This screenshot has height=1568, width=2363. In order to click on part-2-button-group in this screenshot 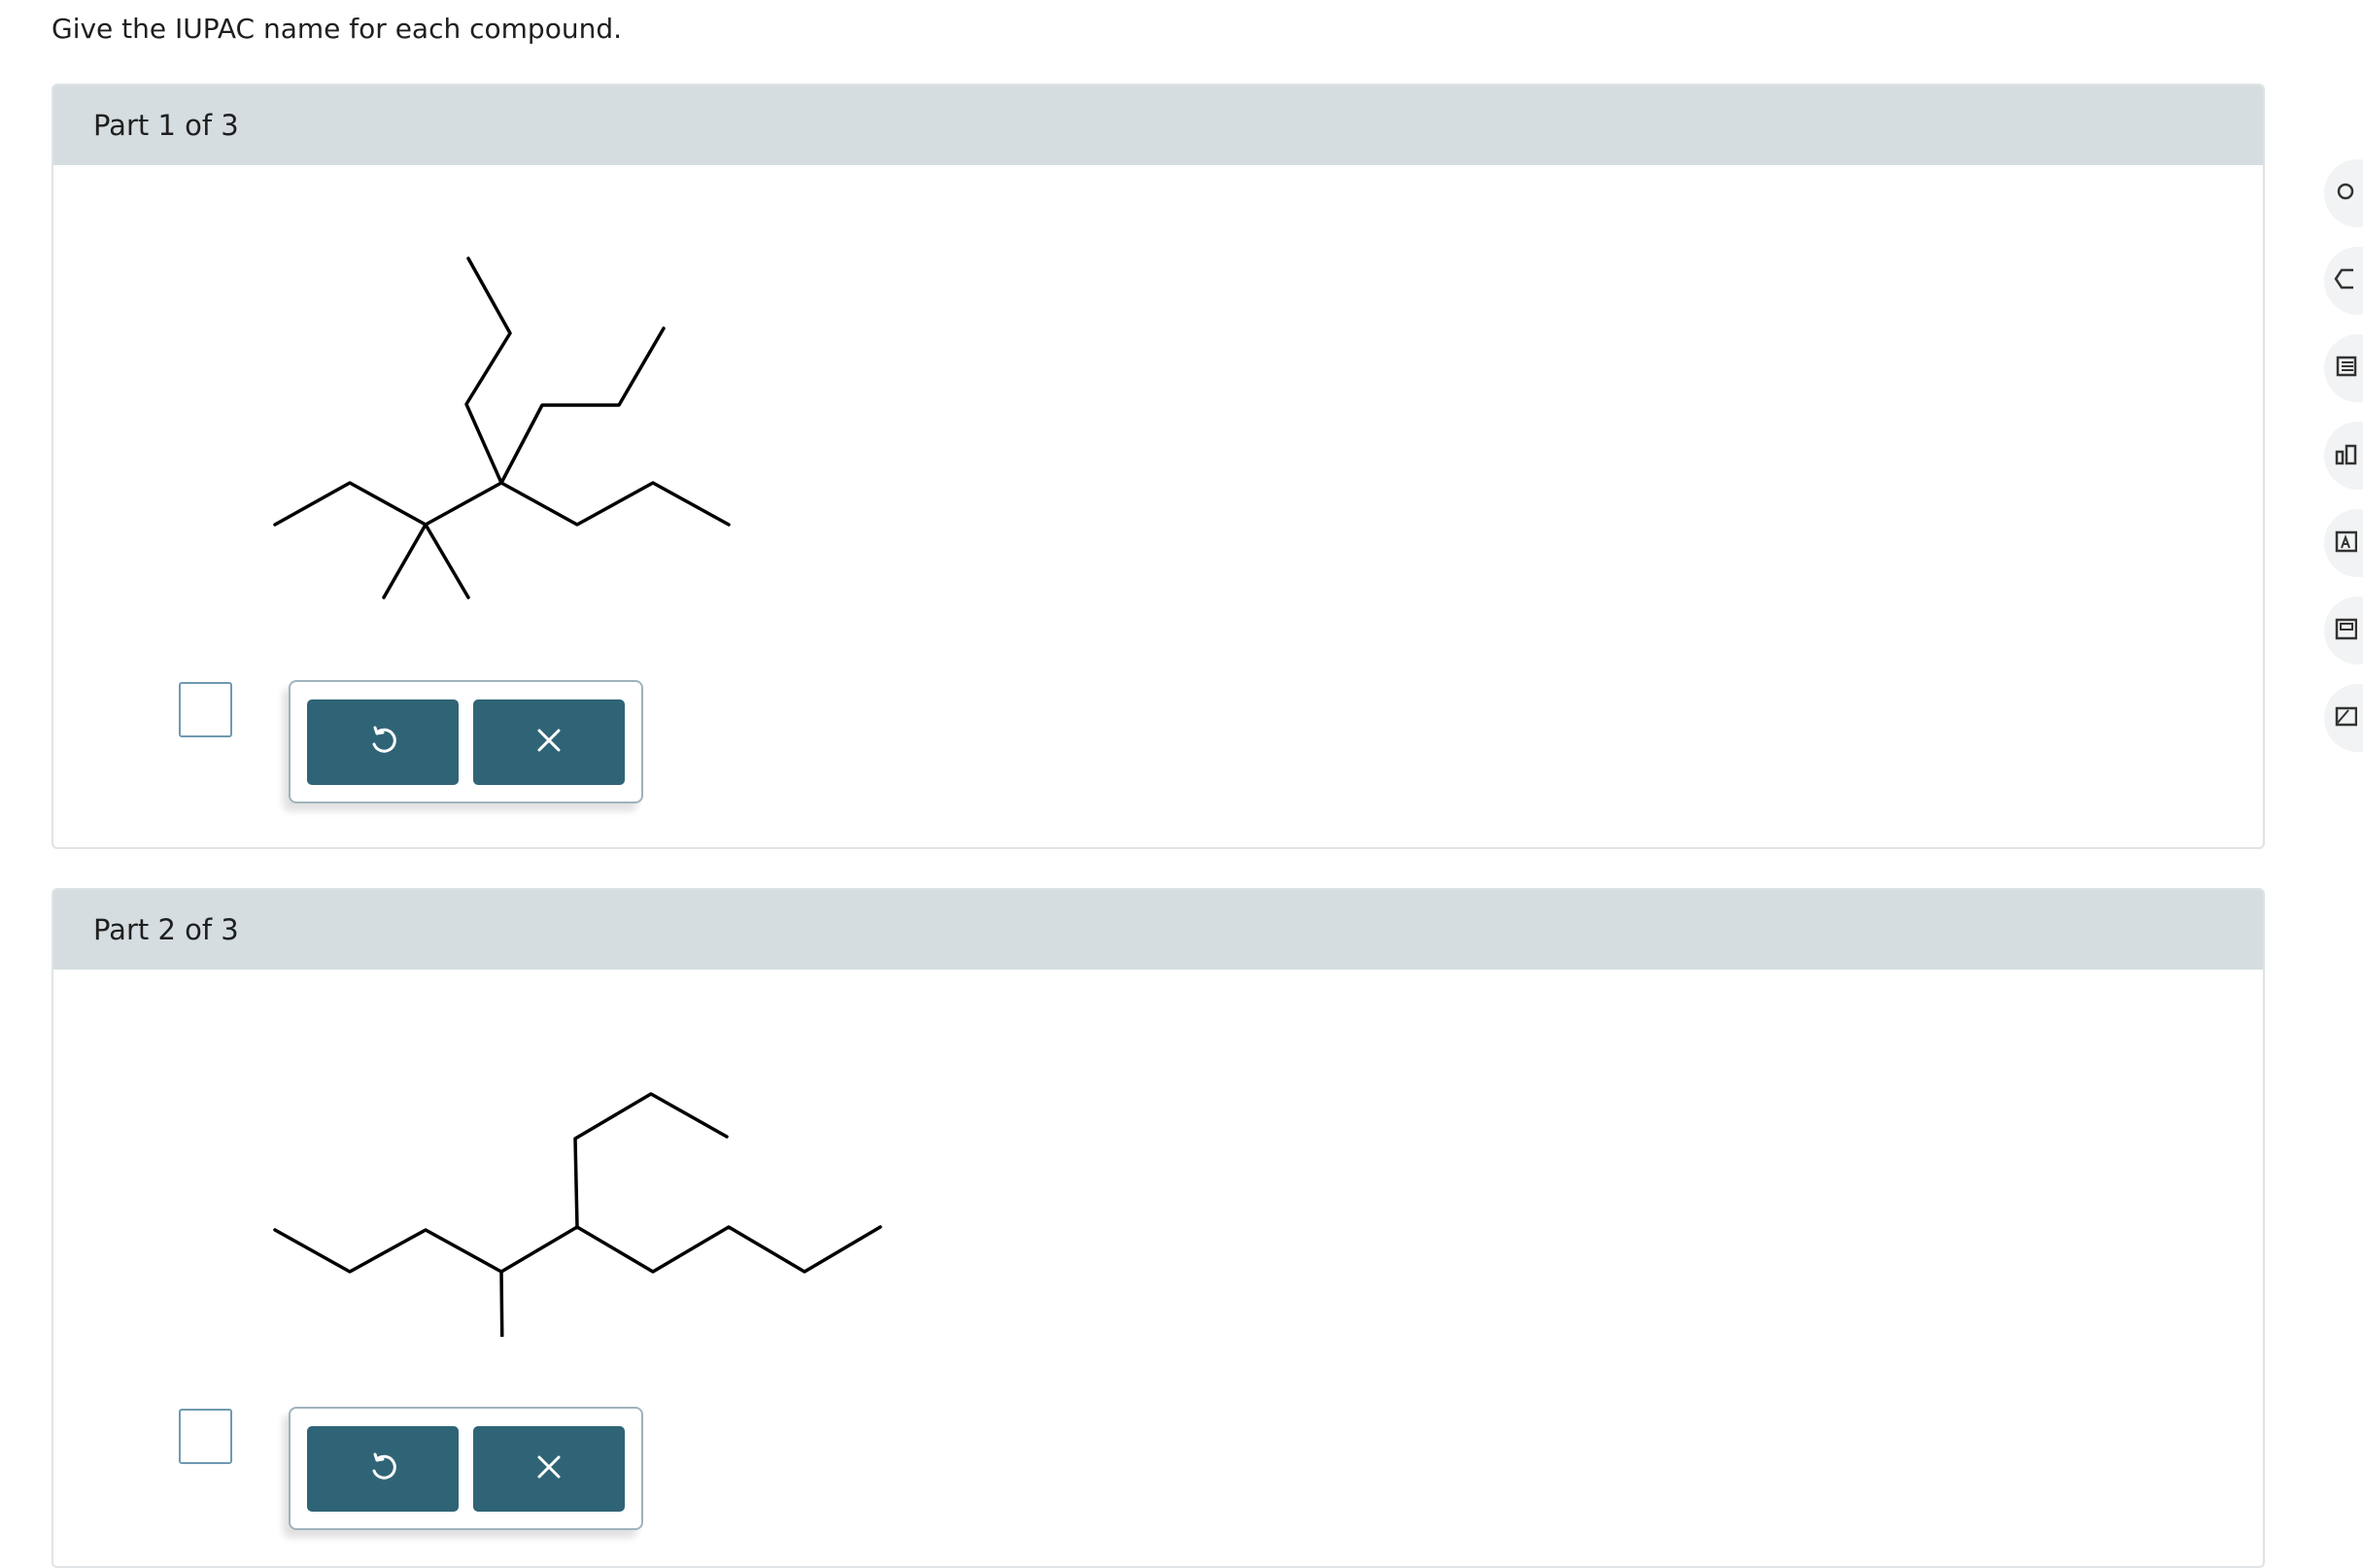, I will do `click(466, 1468)`.